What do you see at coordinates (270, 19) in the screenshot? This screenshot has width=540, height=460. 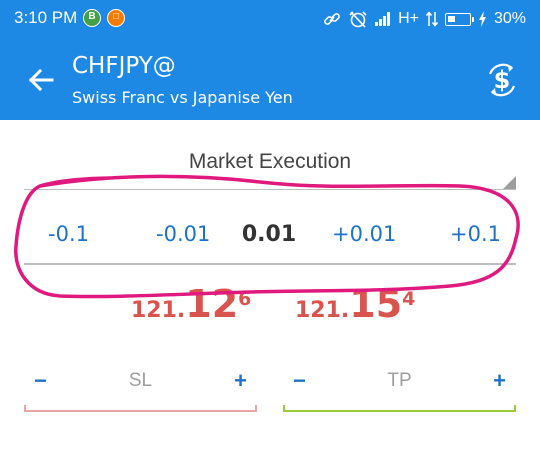 I see `status-bar: 3:10 PM B □ H+ 30%` at bounding box center [270, 19].